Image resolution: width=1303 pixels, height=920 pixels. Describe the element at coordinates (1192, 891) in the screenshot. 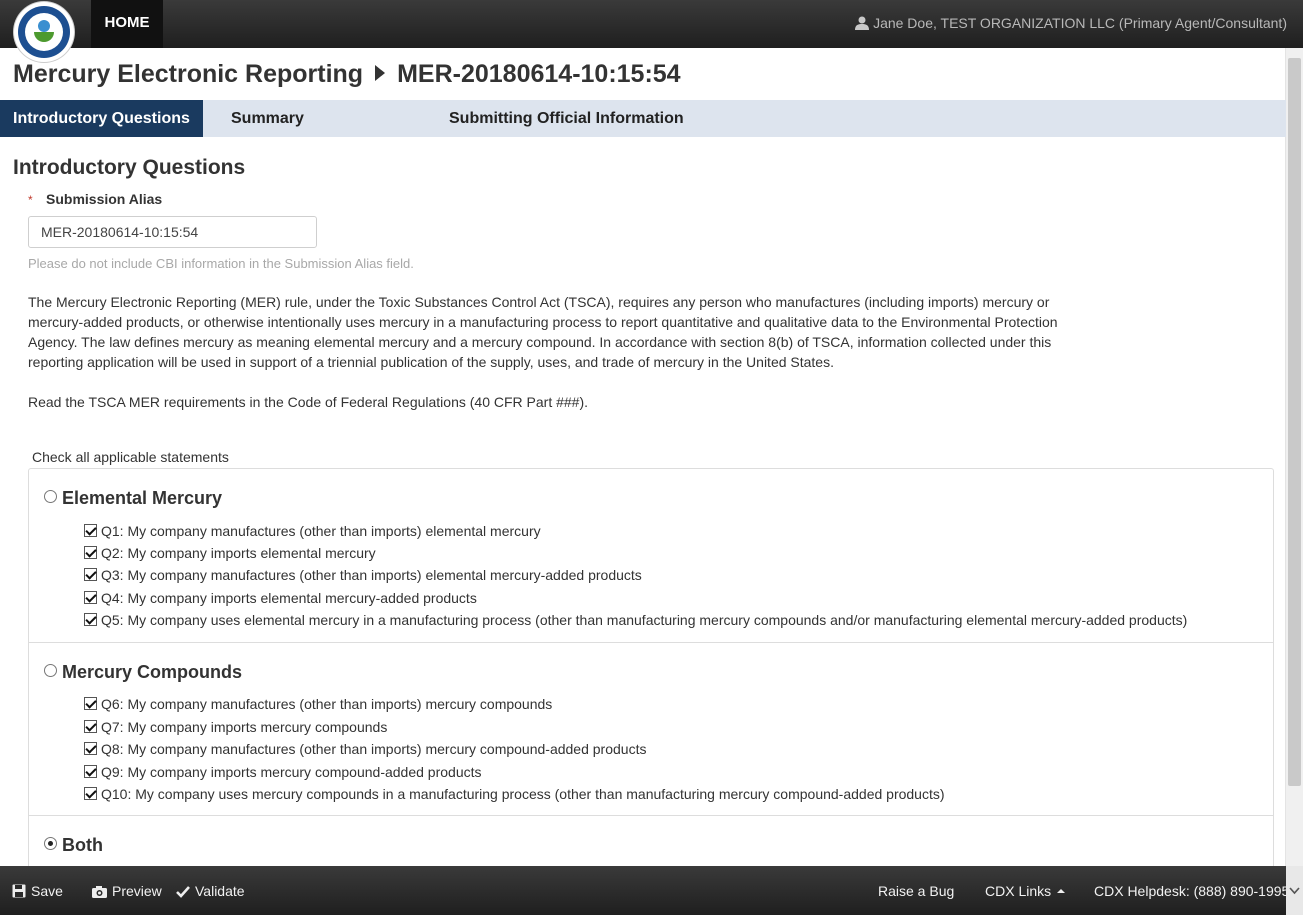

I see `cdx-helpdesk-text: CDX Helpdesk: (888) 890-1995` at that location.